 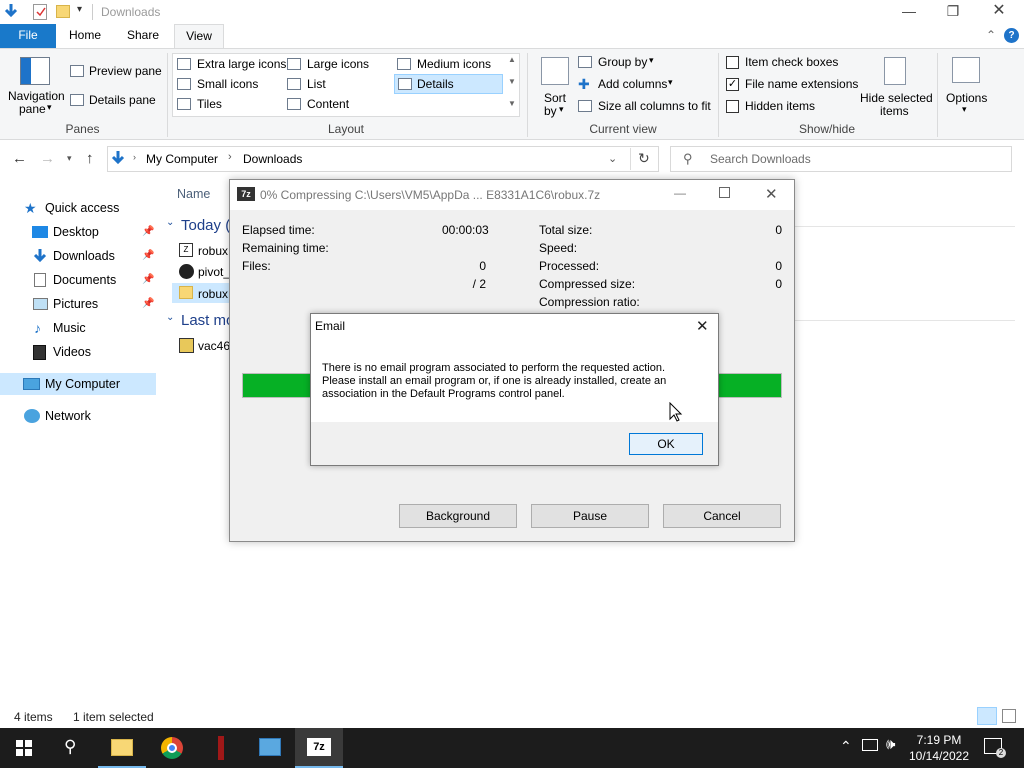 I want to click on group-by-button: Group by ▾, so click(x=618, y=63).